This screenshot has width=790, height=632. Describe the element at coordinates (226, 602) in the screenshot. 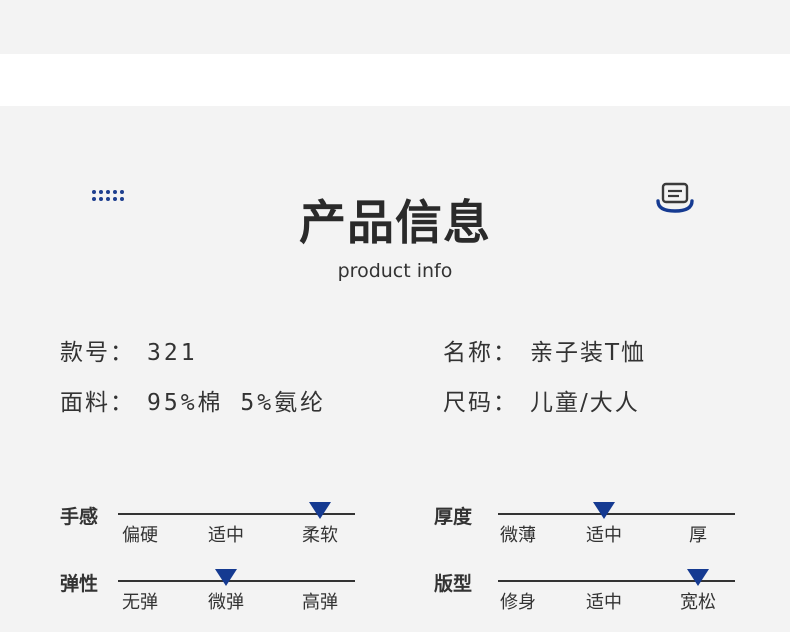

I see `rating-option: 微弹` at that location.